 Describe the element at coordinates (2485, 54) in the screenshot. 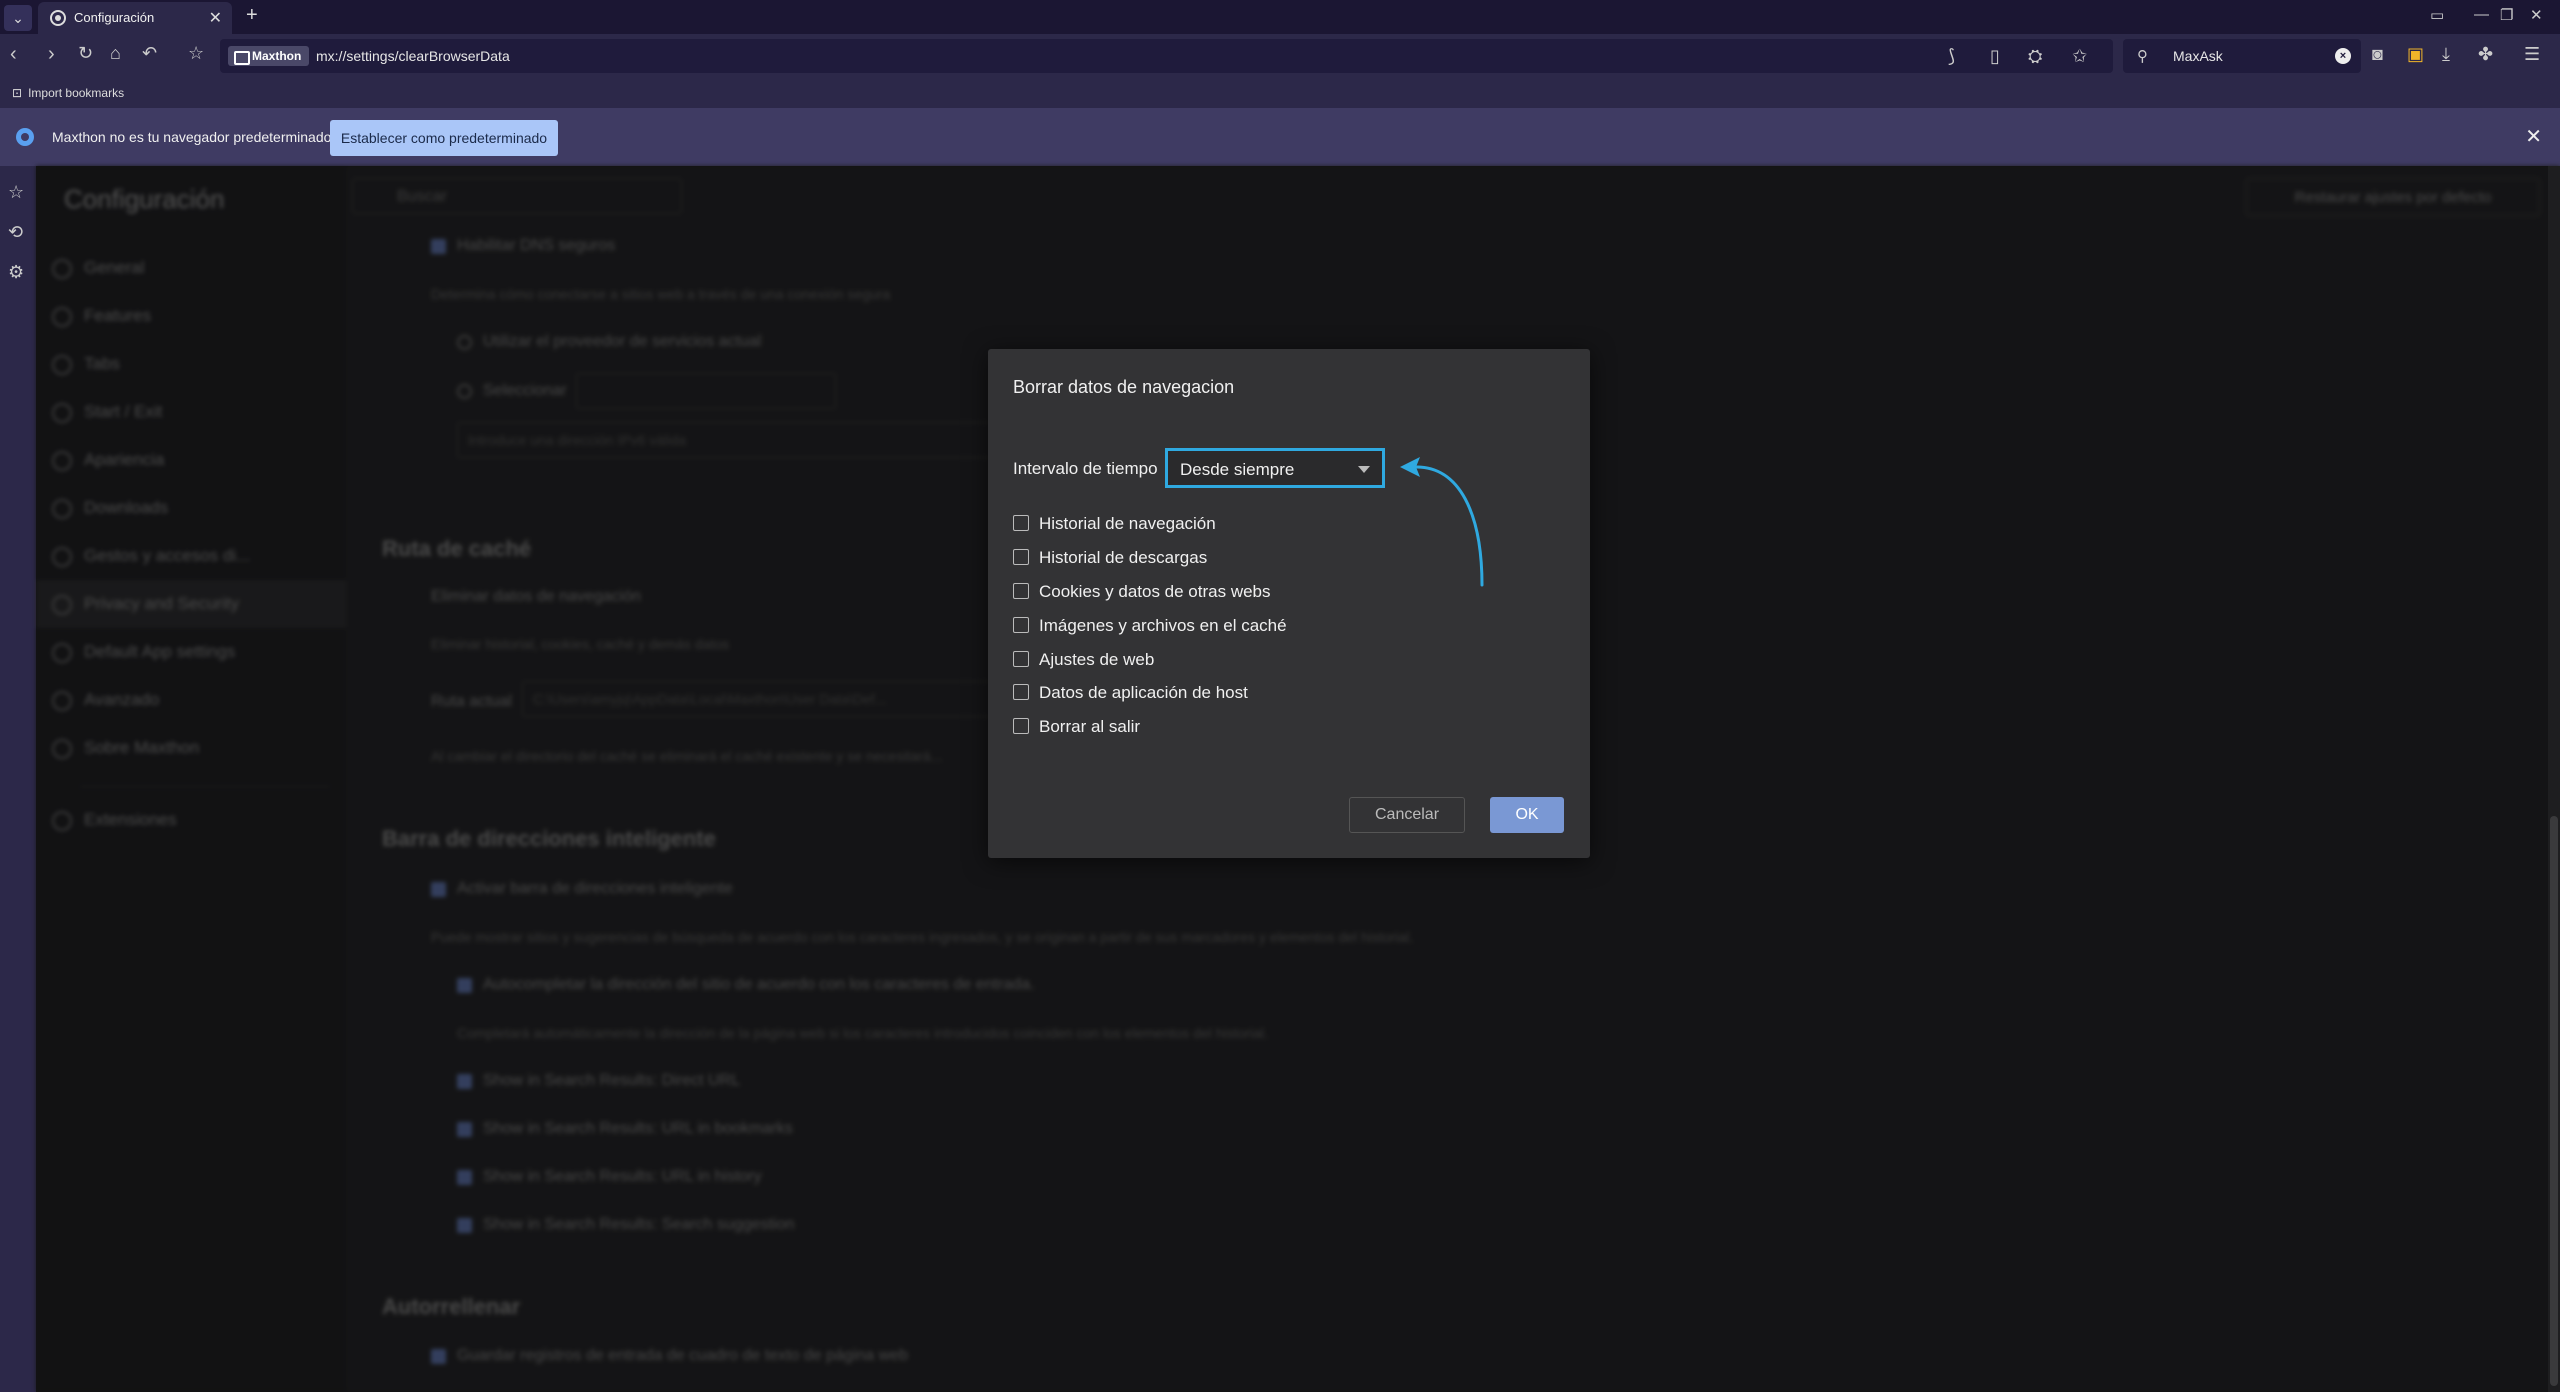

I see `extensions-icon: ✤` at that location.